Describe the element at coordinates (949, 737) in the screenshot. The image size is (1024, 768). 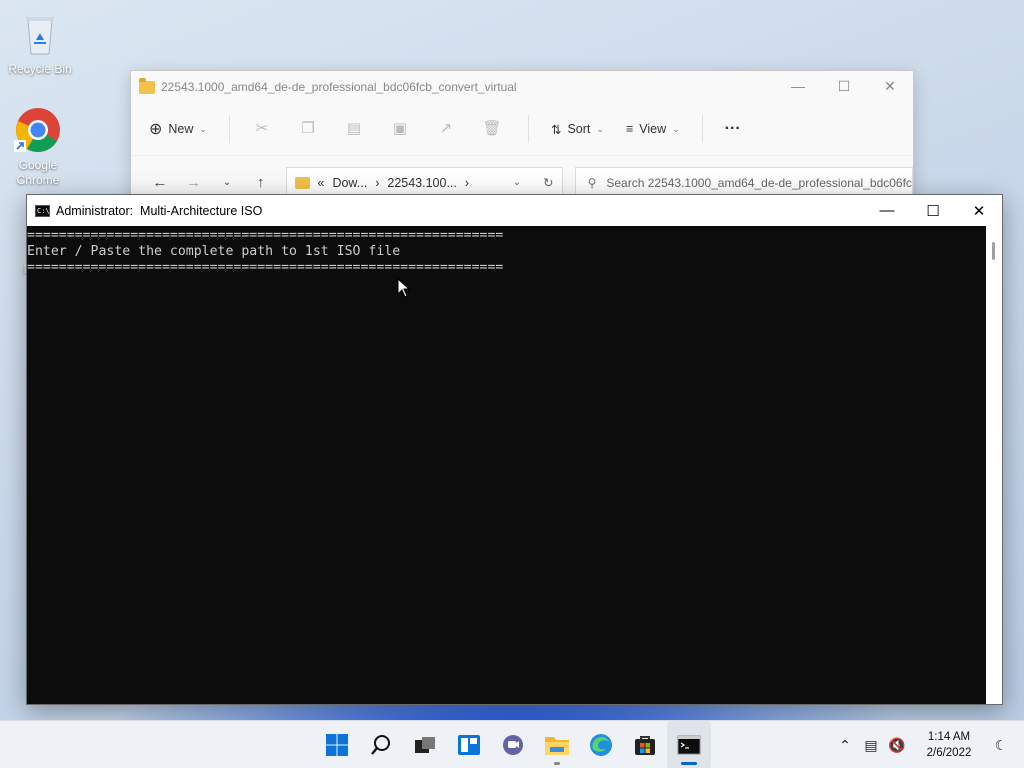
I see `clock-time: 1:14 AM` at that location.